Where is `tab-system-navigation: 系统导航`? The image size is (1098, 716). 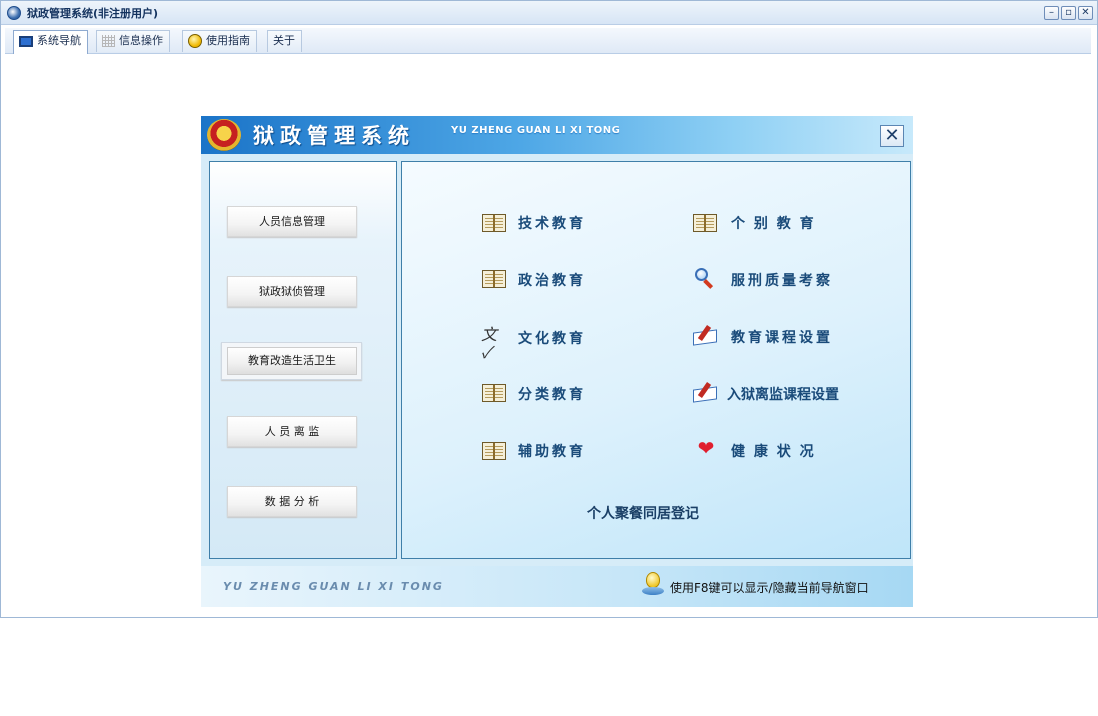
tab-system-navigation: 系统导航 is located at coordinates (50, 42).